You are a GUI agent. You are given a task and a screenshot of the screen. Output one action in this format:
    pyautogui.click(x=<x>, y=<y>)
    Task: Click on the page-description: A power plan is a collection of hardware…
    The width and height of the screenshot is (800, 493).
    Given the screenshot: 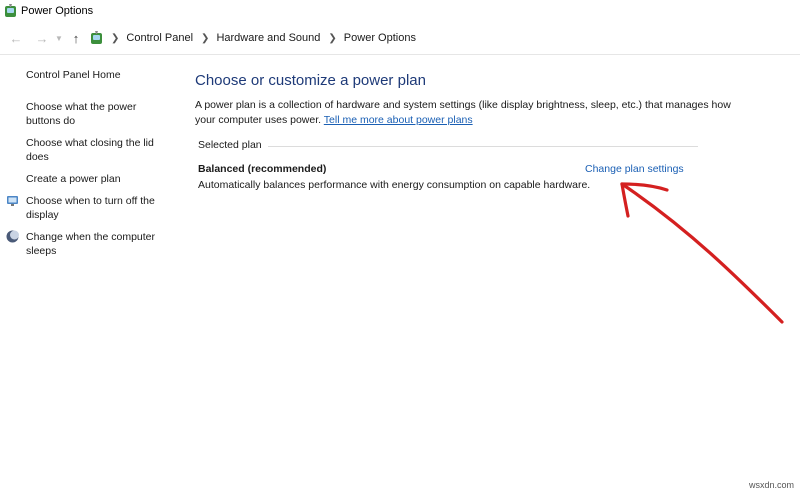 What is the action you would take?
    pyautogui.click(x=465, y=113)
    